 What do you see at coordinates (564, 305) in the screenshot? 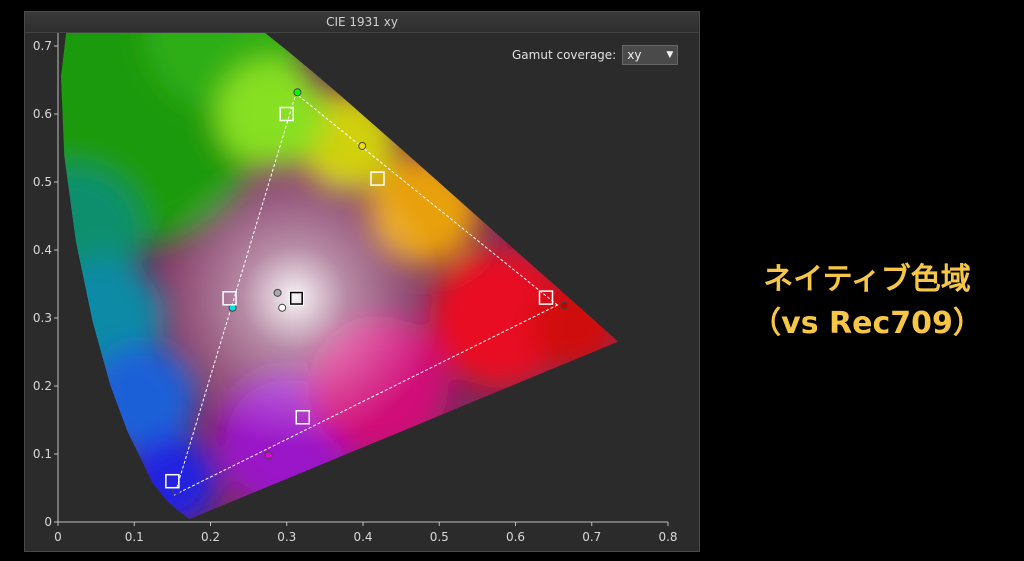
I see `measured-point-r` at bounding box center [564, 305].